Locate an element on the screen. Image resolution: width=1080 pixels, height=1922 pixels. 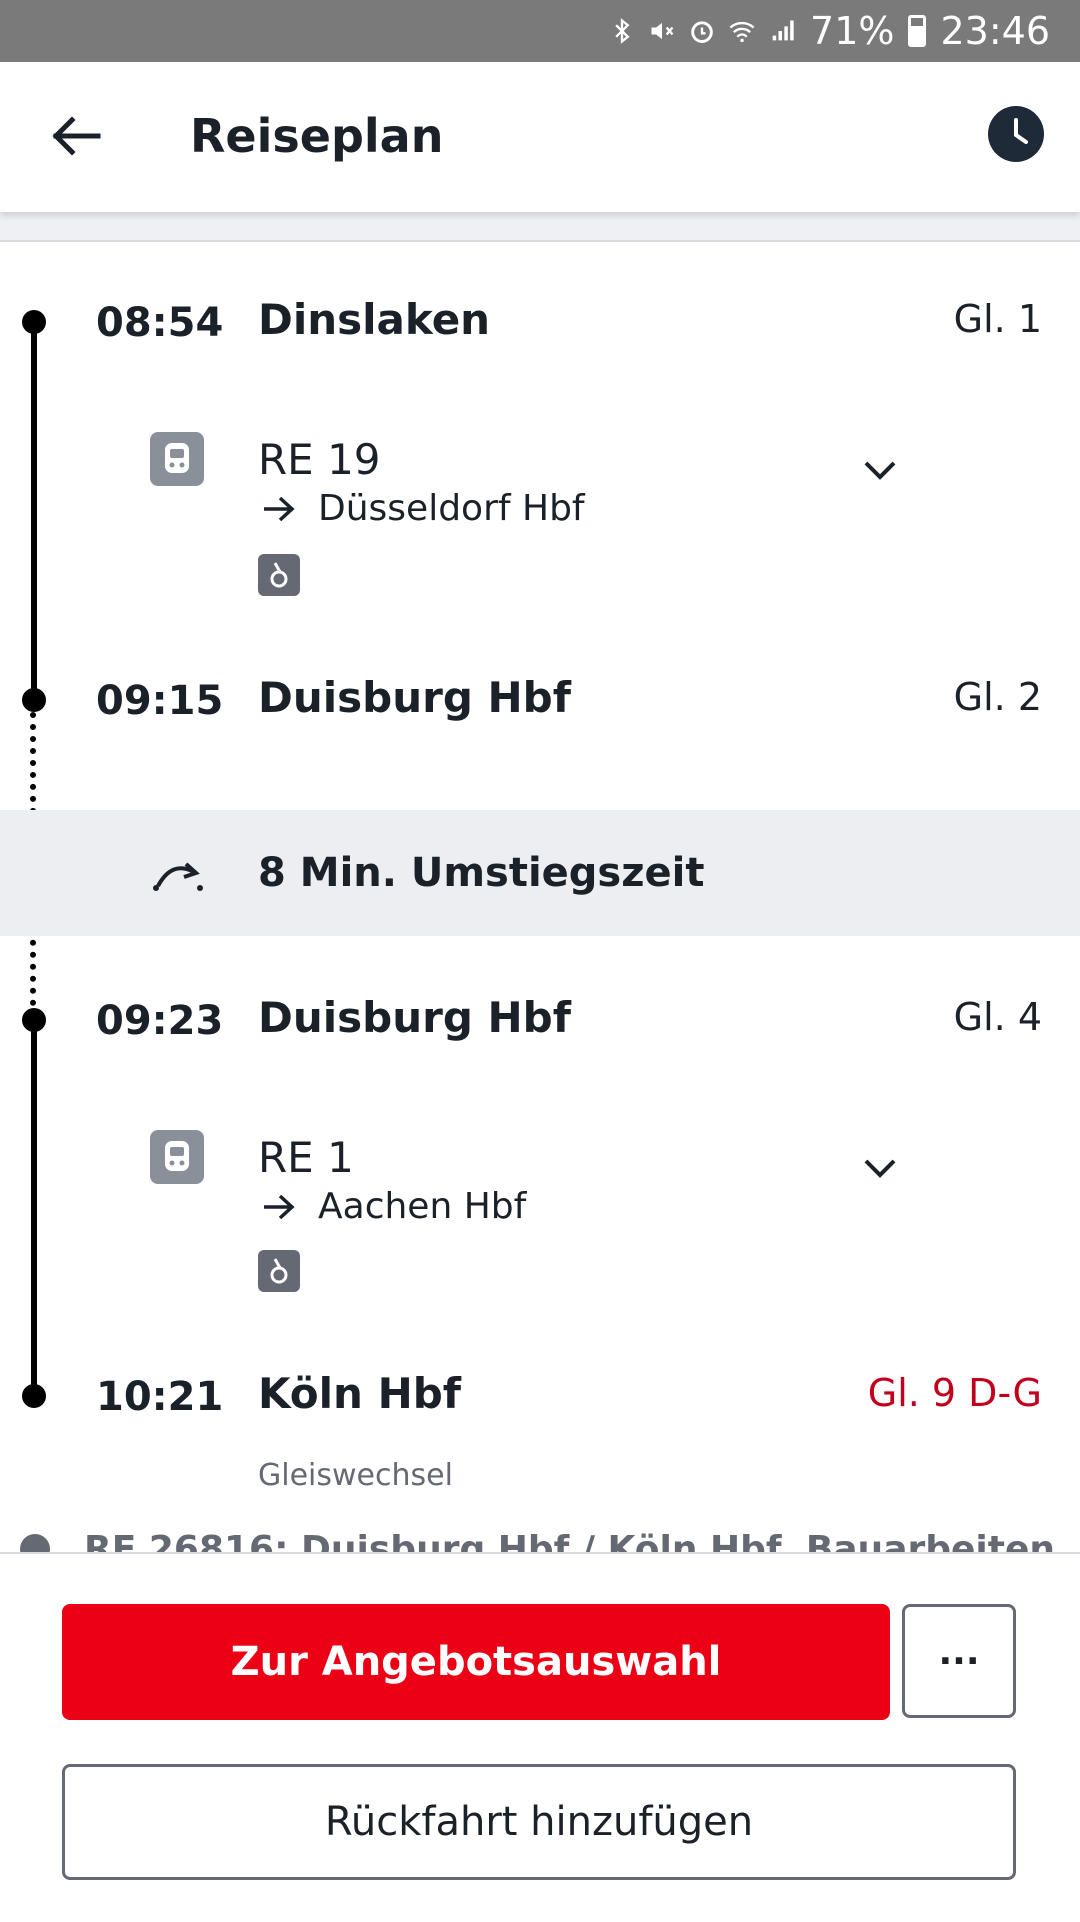
leg-train-name: RE 19 is located at coordinates (319, 460).